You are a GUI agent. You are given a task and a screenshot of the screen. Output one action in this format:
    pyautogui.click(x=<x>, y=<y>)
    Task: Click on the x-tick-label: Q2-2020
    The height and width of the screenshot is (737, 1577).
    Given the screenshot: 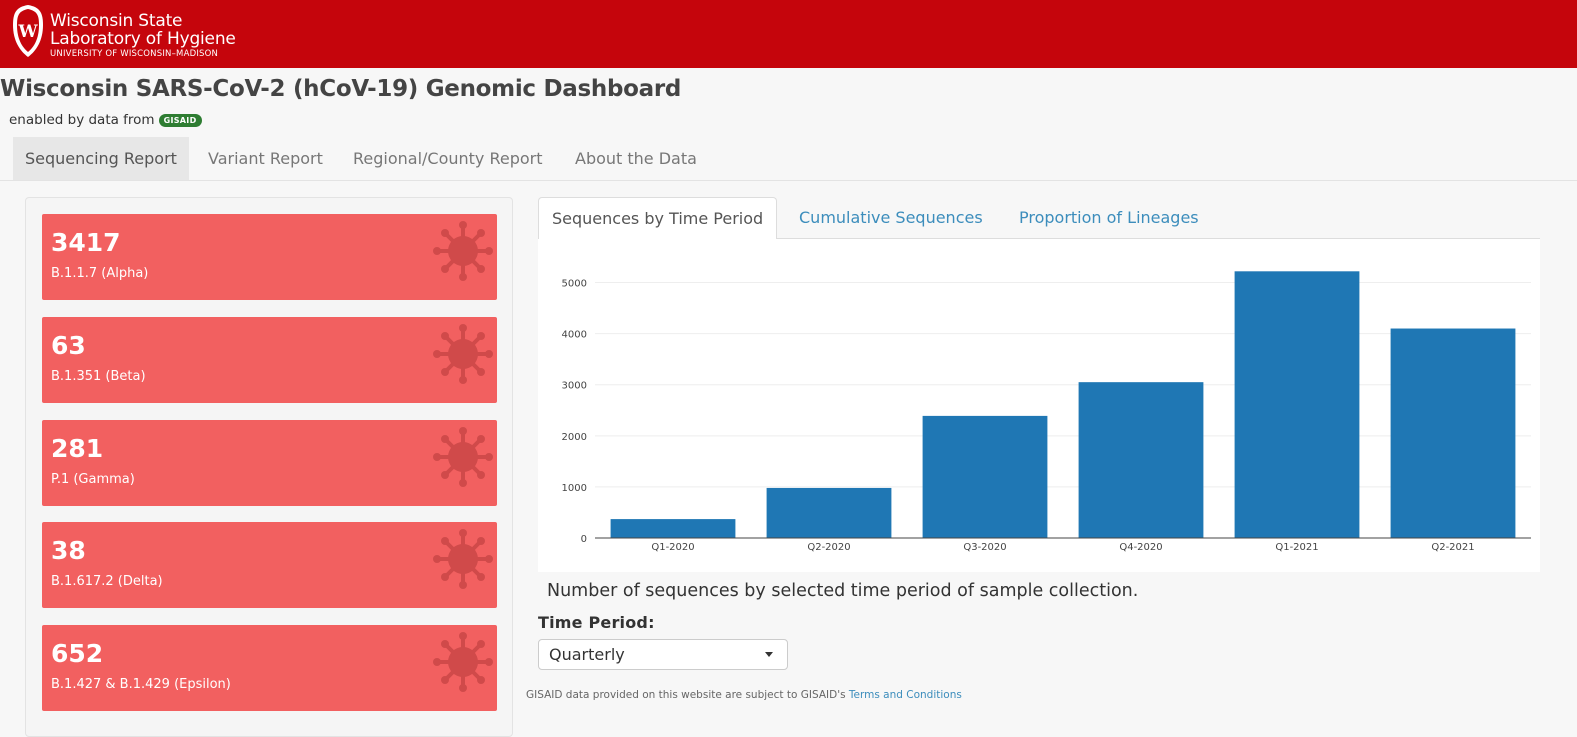 What is the action you would take?
    pyautogui.click(x=828, y=547)
    